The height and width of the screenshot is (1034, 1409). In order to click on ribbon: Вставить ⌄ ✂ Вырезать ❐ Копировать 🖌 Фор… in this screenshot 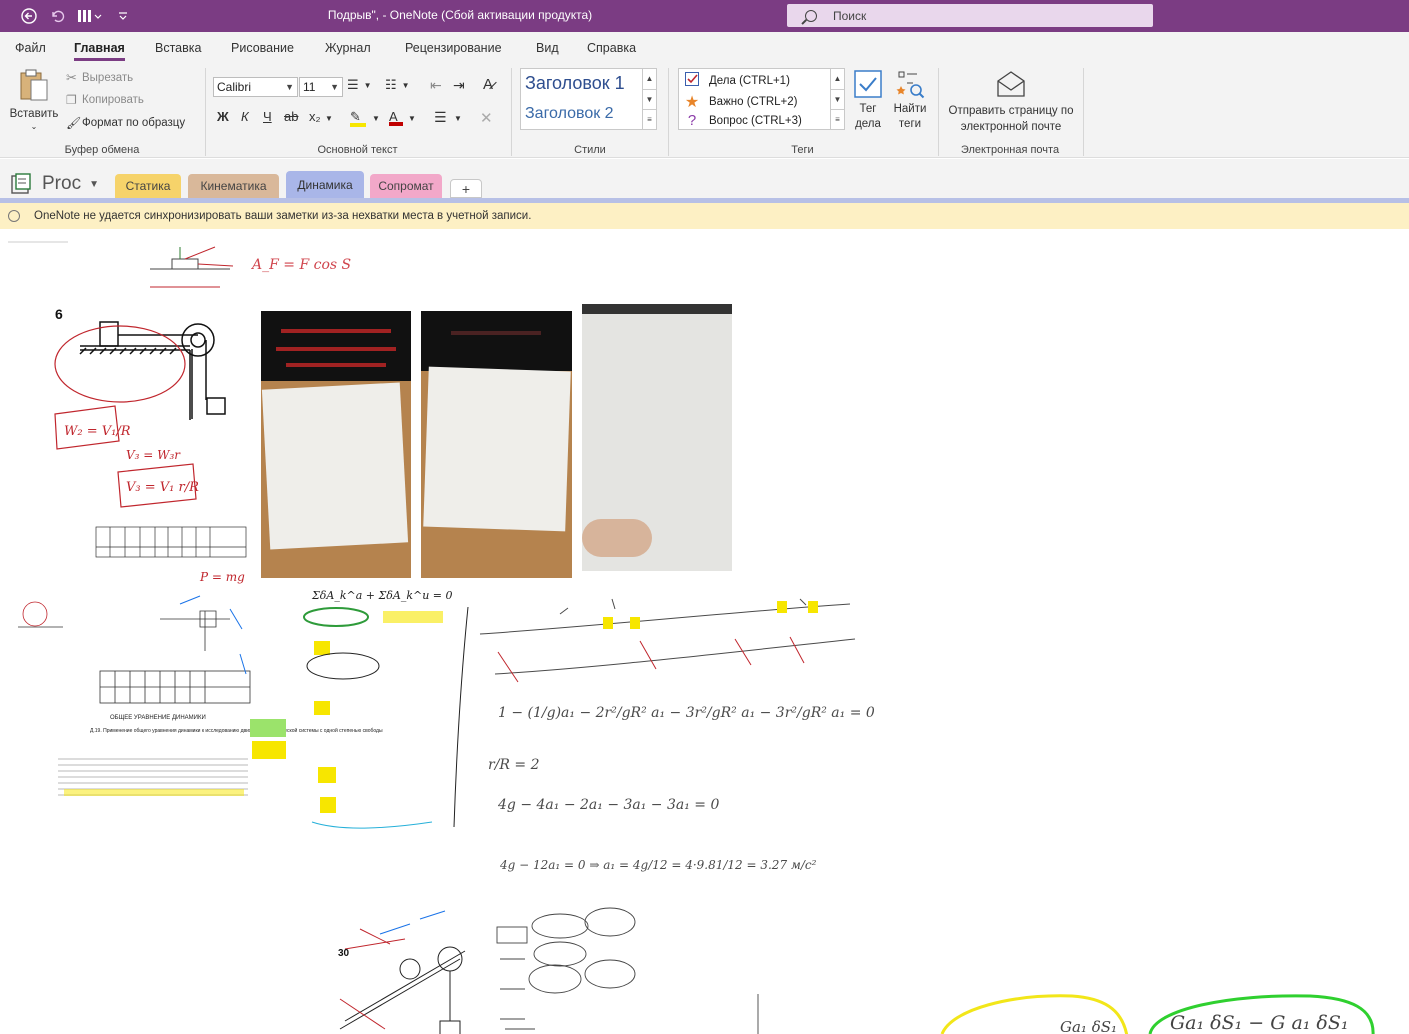, I will do `click(704, 110)`.